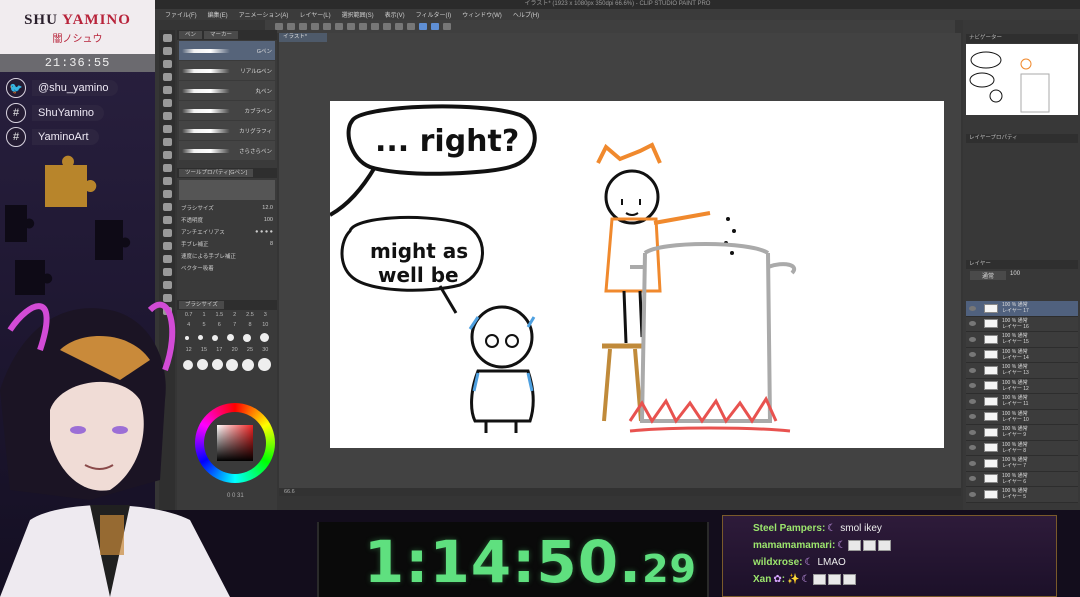 The height and width of the screenshot is (597, 1080). Describe the element at coordinates (1022, 355) in the screenshot. I see `layer-item: 100 % 通常 レイヤー 14` at that location.